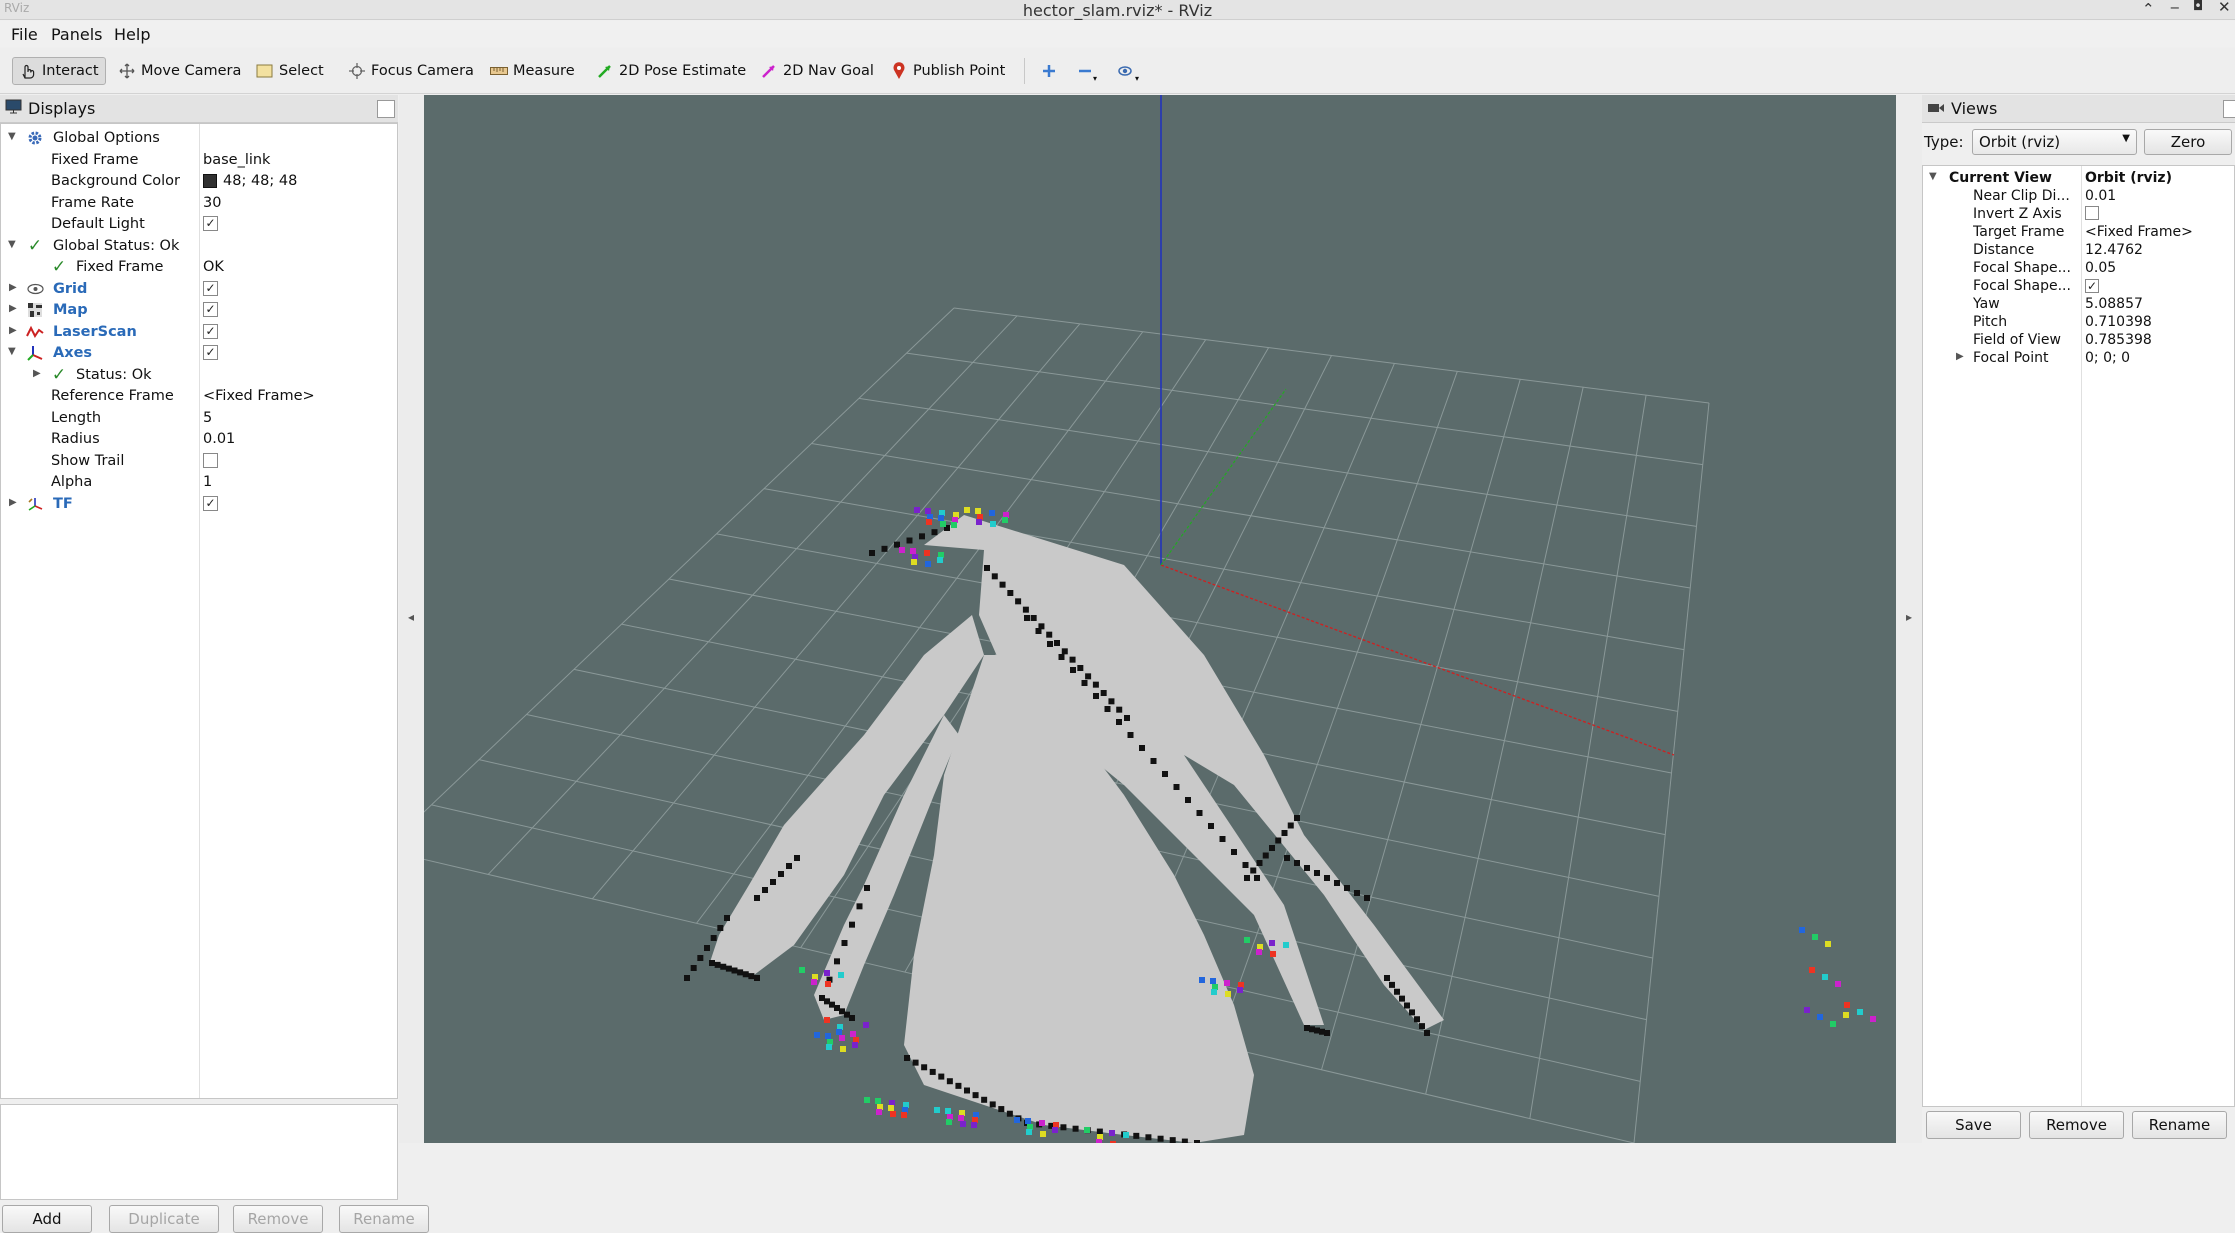 The width and height of the screenshot is (2235, 1233). What do you see at coordinates (199, 224) in the screenshot?
I see `tree-row-default-light: Default Light ✓` at bounding box center [199, 224].